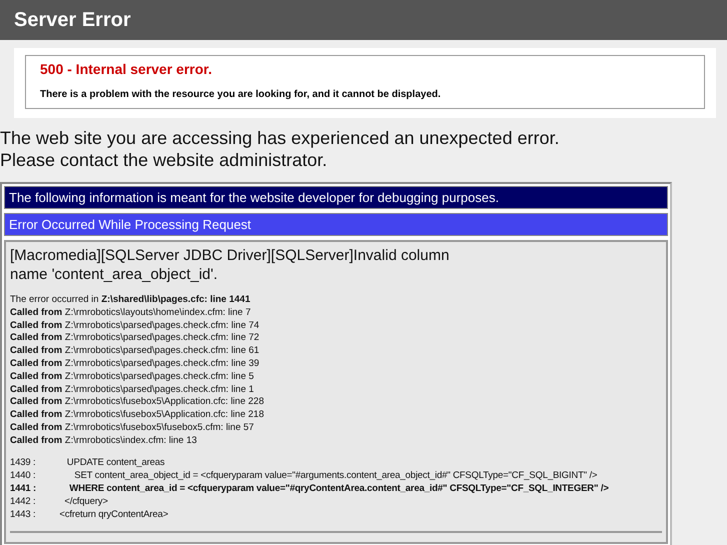  I want to click on stack-trace-line: Called from Z:\rmrobotics\parsed\pages.check.cfm: line 72, so click(135, 339).